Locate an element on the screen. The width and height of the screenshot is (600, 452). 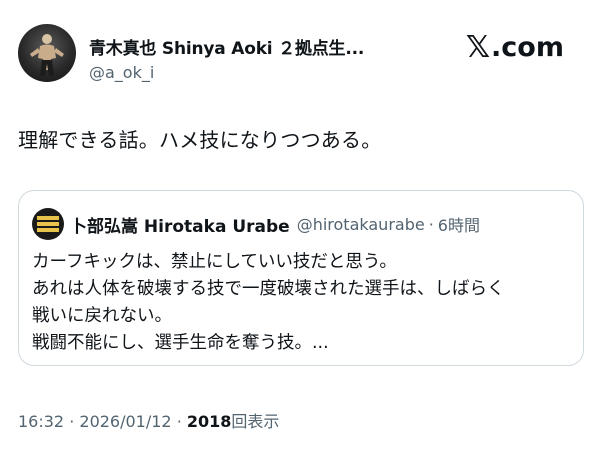
author-avatar is located at coordinates (47, 53).